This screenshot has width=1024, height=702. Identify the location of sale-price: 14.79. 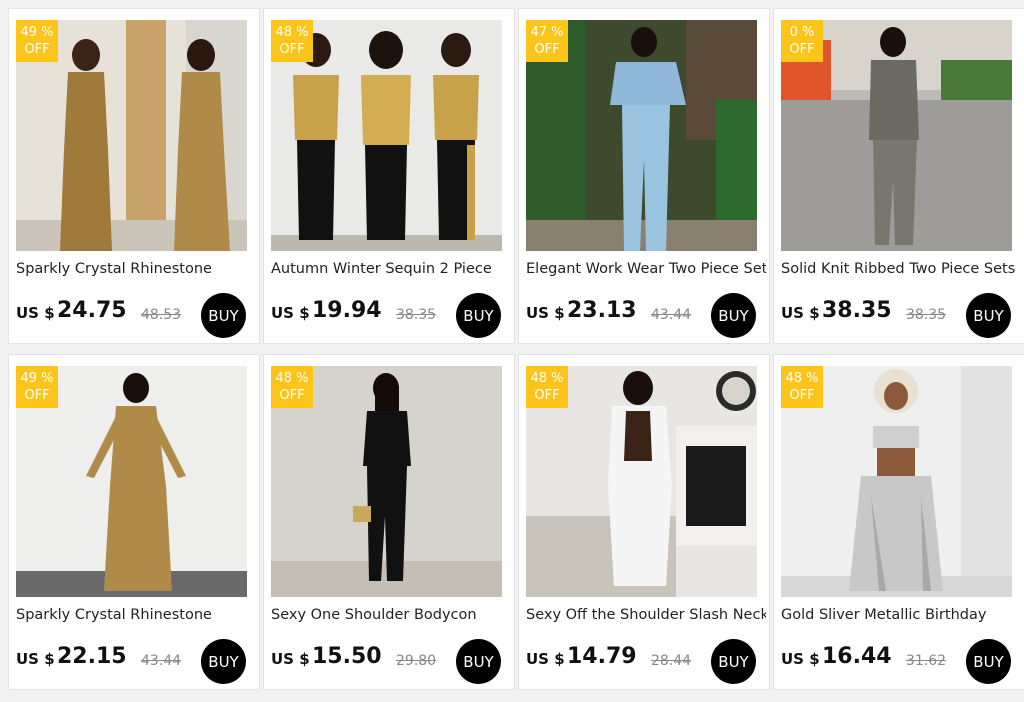
(602, 656).